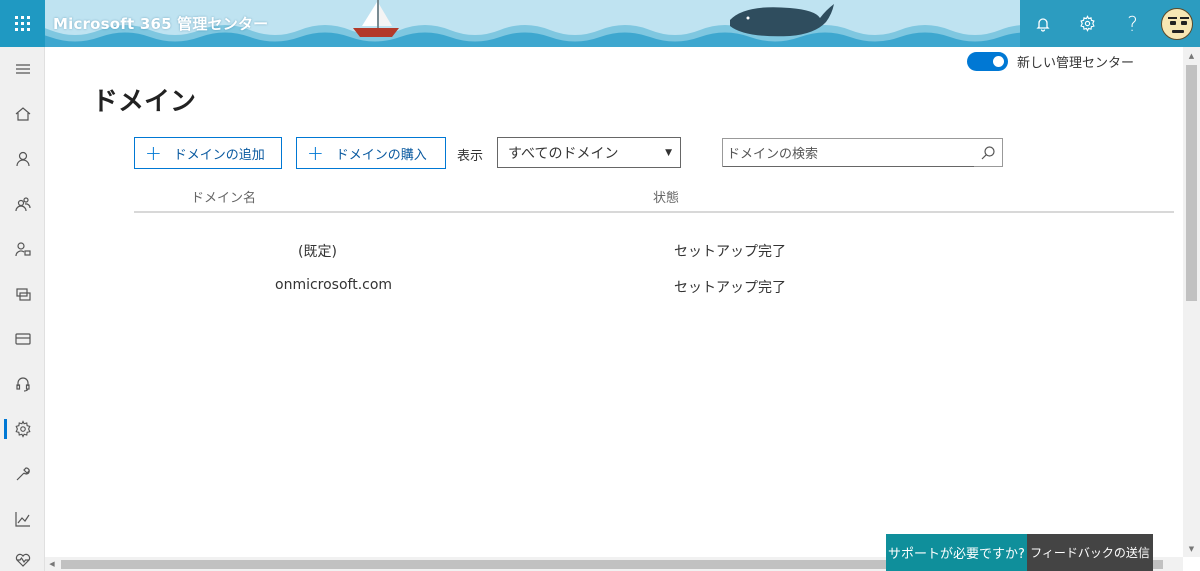 The height and width of the screenshot is (571, 1200). I want to click on roles-icon, so click(22, 249).